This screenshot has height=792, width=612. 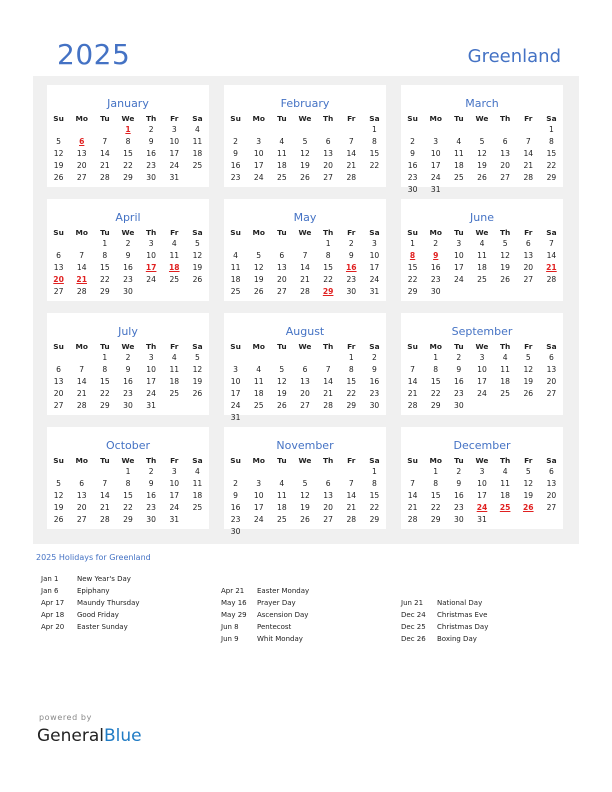 What do you see at coordinates (482, 346) in the screenshot?
I see `weekday-header: We` at bounding box center [482, 346].